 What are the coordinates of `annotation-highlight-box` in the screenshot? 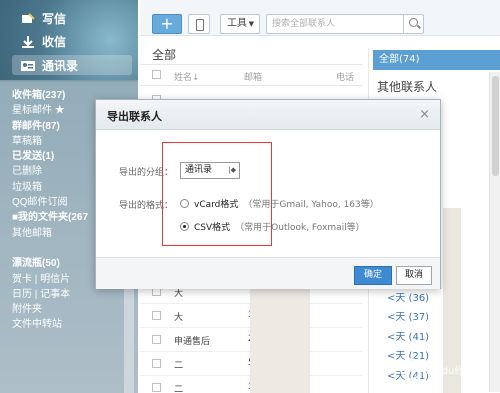 It's located at (217, 194).